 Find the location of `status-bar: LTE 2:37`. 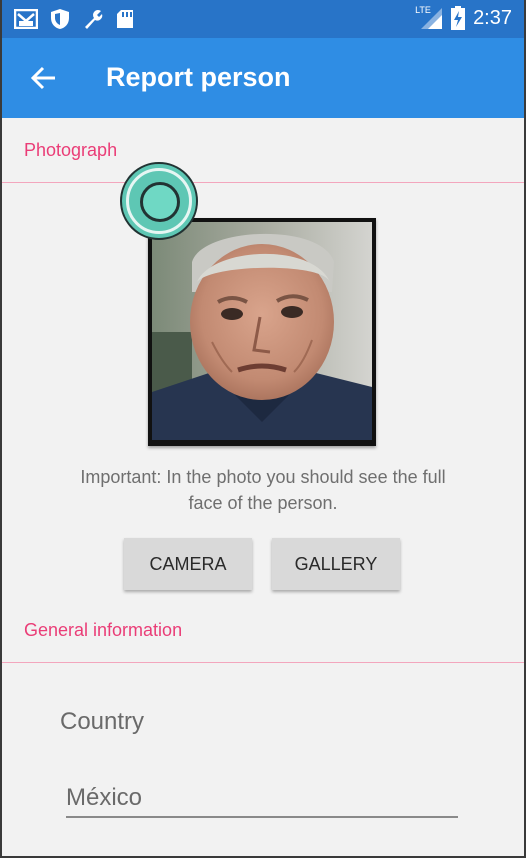

status-bar: LTE 2:37 is located at coordinates (263, 19).